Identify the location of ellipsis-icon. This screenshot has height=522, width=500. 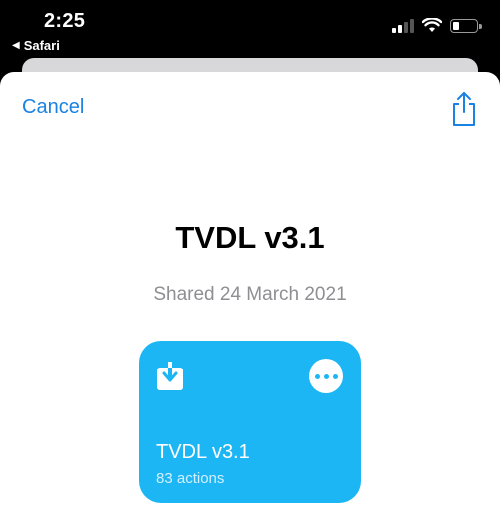
(326, 376).